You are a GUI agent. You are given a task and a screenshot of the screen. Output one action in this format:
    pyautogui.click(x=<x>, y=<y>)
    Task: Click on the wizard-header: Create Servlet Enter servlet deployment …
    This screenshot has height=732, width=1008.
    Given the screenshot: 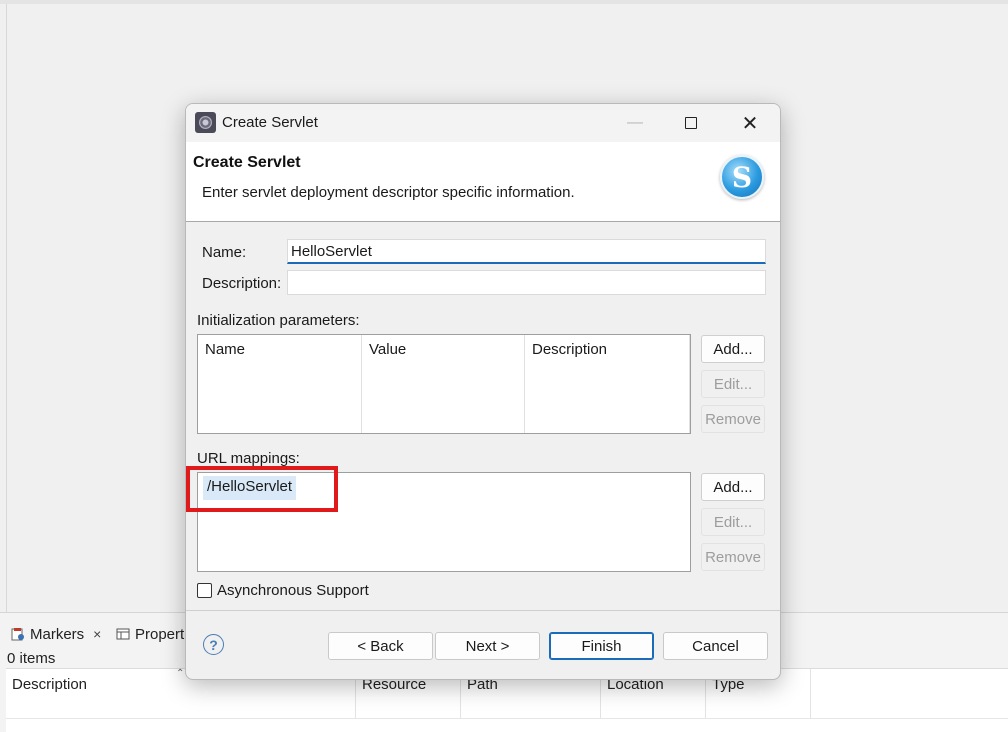 What is the action you would take?
    pyautogui.click(x=483, y=182)
    